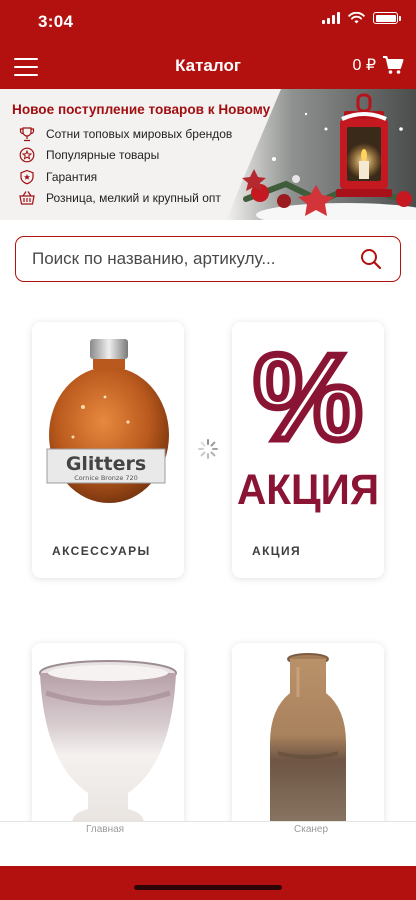 The image size is (416, 900). What do you see at coordinates (393, 65) in the screenshot?
I see `shopping-cart-icon` at bounding box center [393, 65].